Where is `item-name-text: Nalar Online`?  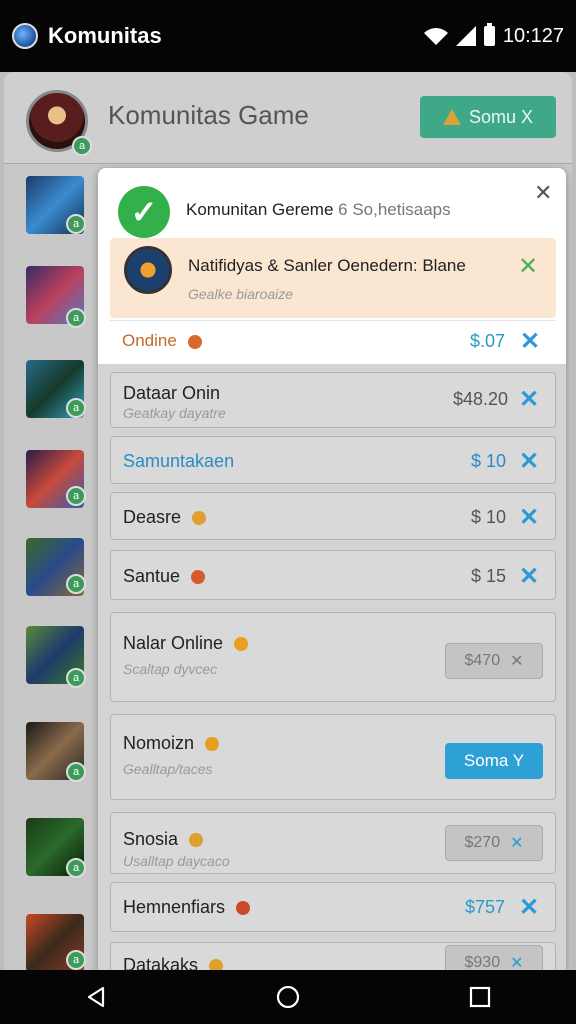 item-name-text: Nalar Online is located at coordinates (173, 643).